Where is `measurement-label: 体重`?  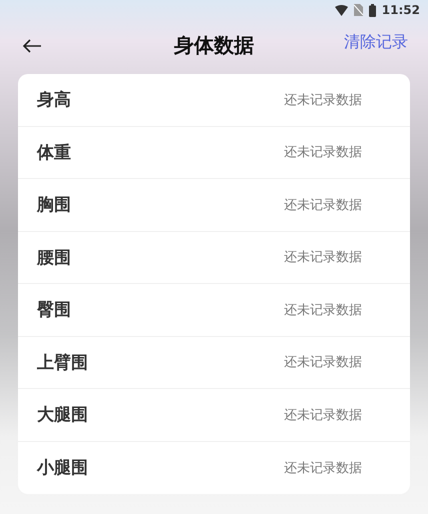 measurement-label: 体重 is located at coordinates (54, 153).